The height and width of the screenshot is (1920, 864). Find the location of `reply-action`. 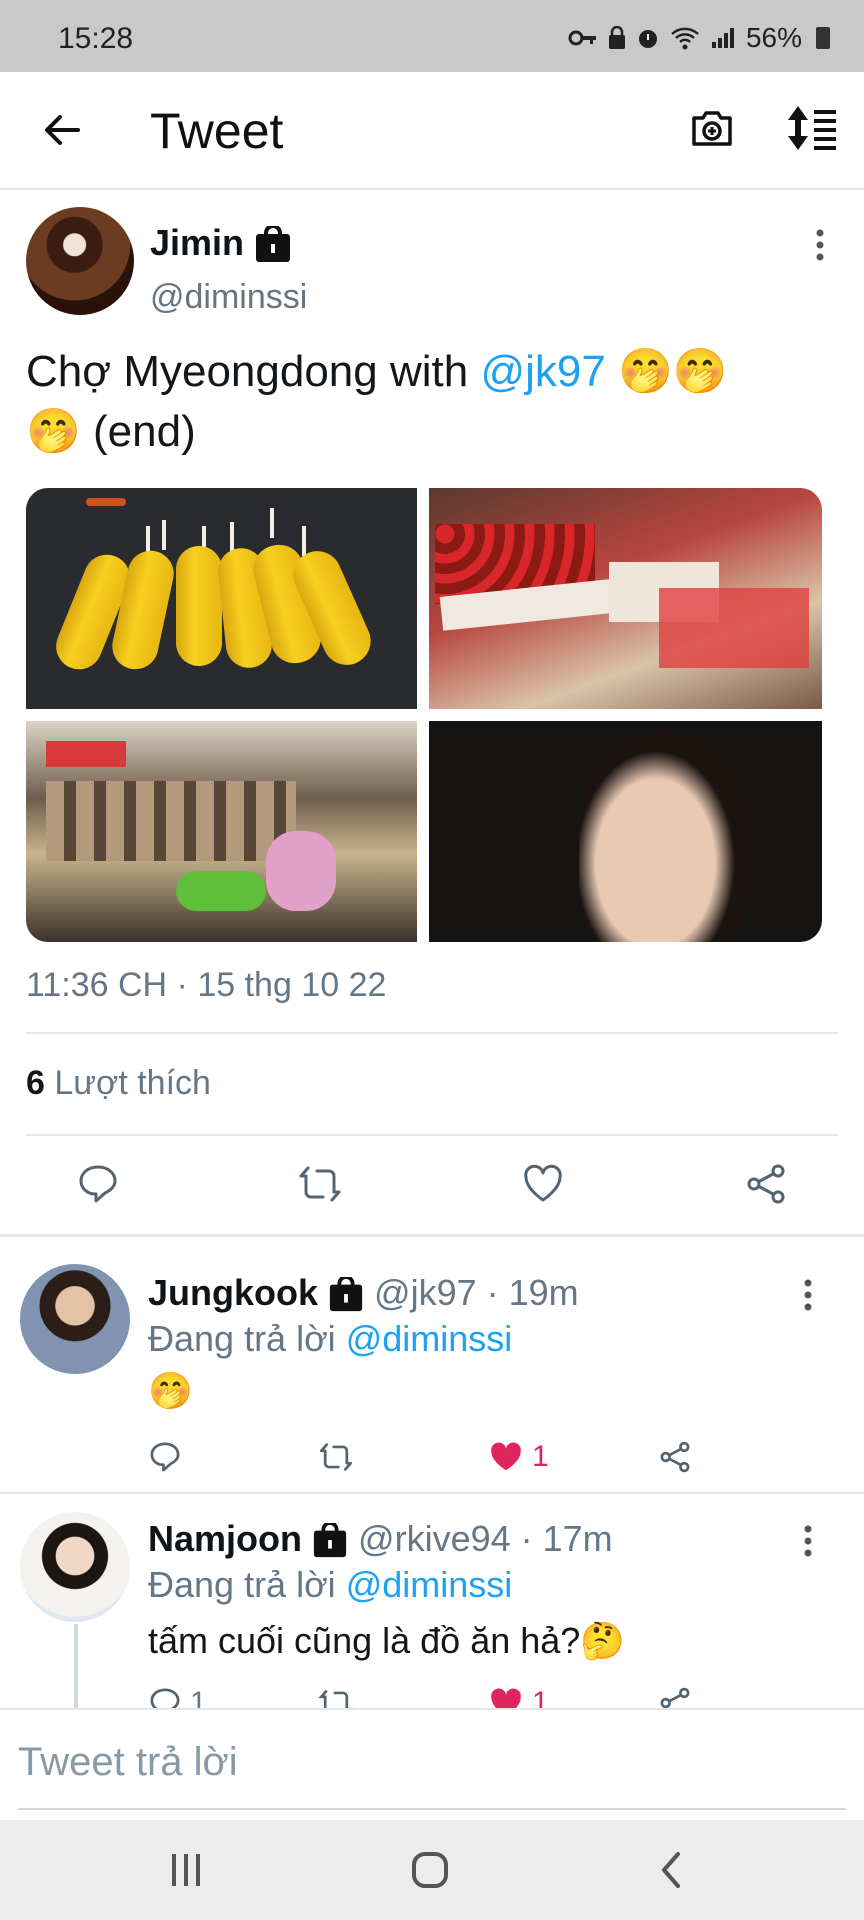

reply-action is located at coordinates (169, 1457).